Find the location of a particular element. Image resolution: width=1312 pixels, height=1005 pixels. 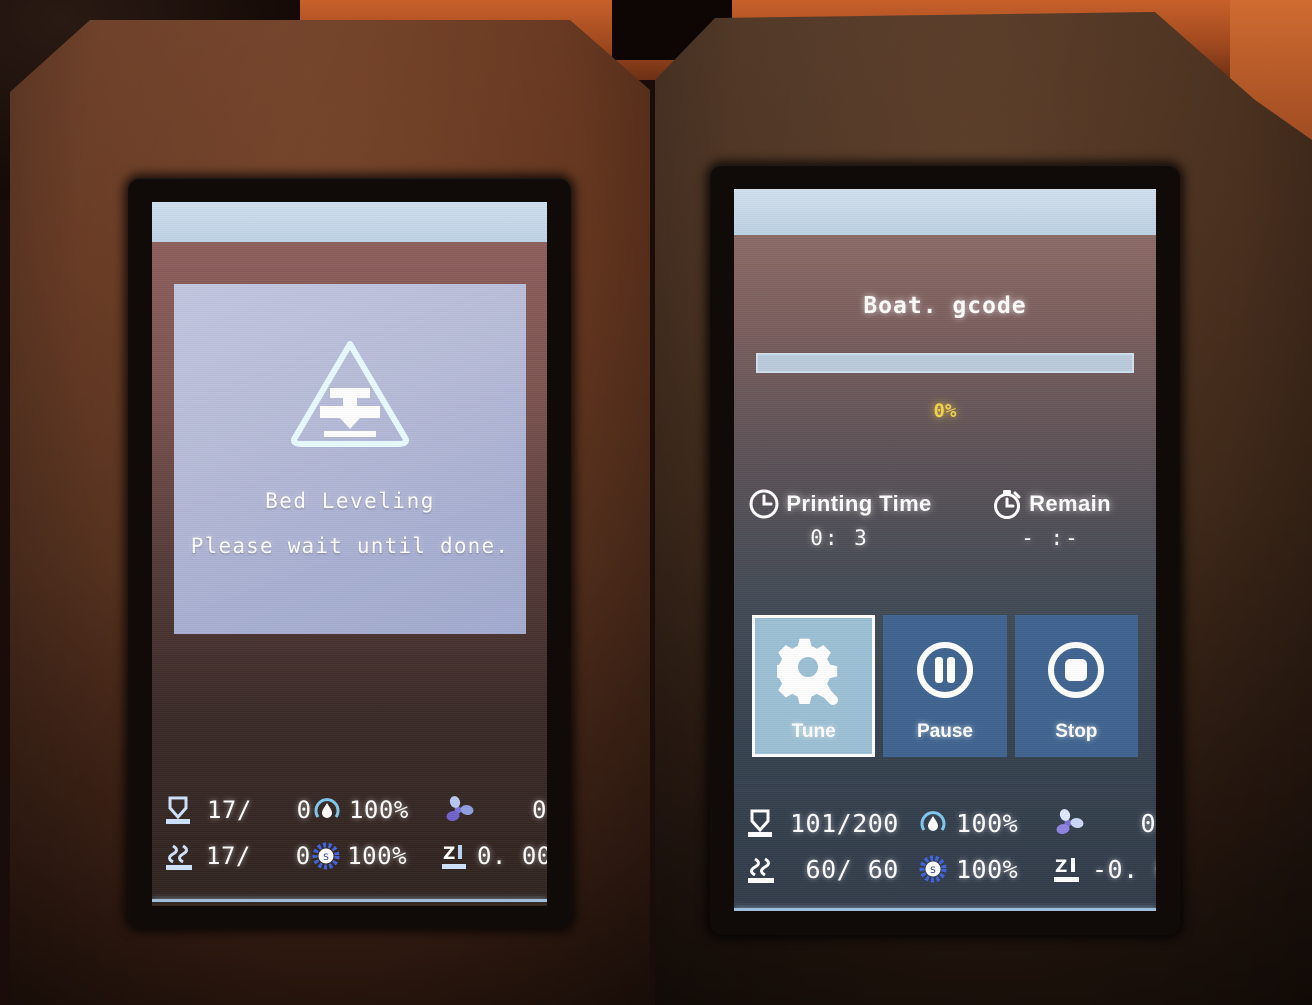

status-row-bed: 17/ 0 S 100% Z 0. 00 is located at coordinates (349, 856).